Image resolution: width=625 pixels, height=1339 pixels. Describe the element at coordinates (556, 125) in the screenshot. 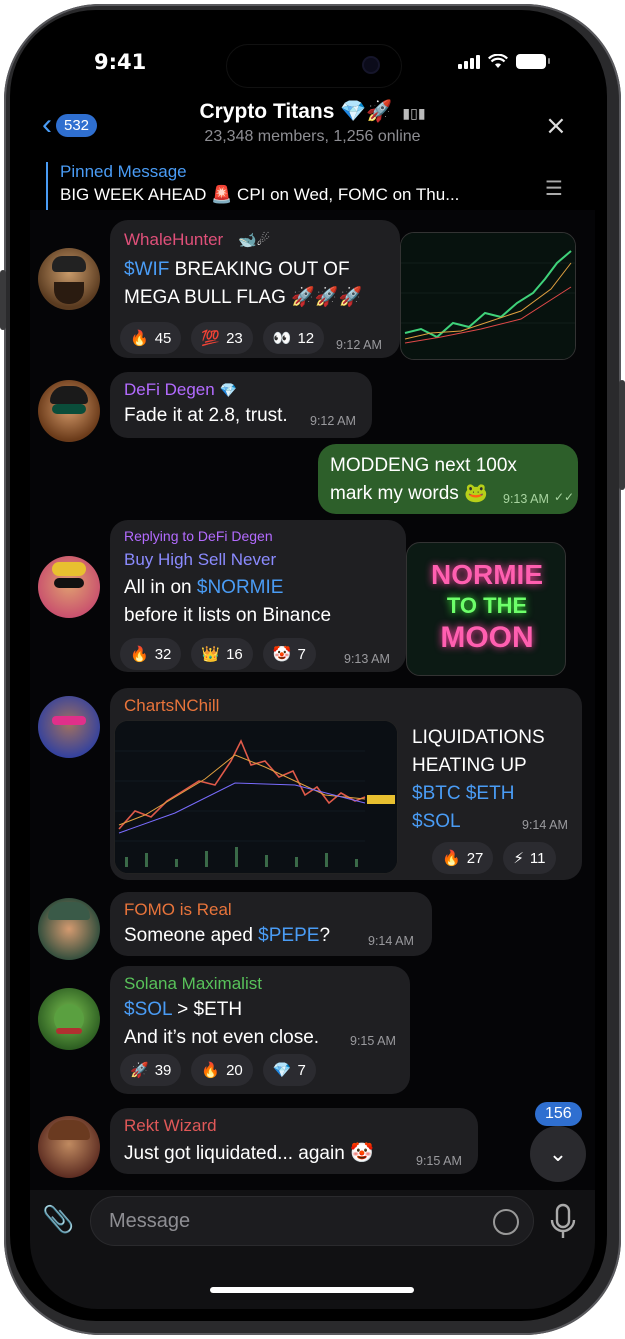

I see `close-icon: ⨯` at that location.